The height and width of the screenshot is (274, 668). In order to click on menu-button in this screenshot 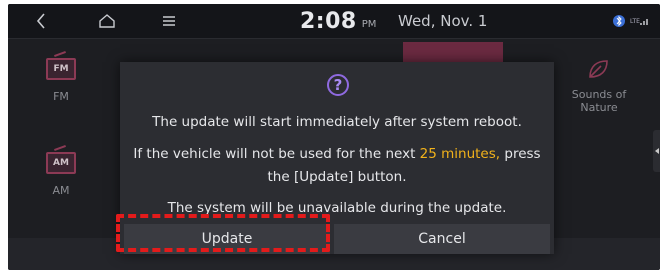, I will do `click(169, 21)`.